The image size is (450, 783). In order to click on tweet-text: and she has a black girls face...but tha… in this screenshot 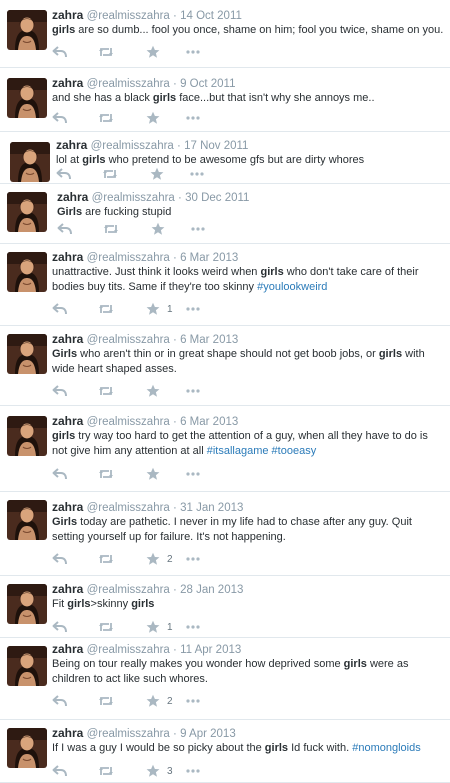, I will do `click(248, 98)`.